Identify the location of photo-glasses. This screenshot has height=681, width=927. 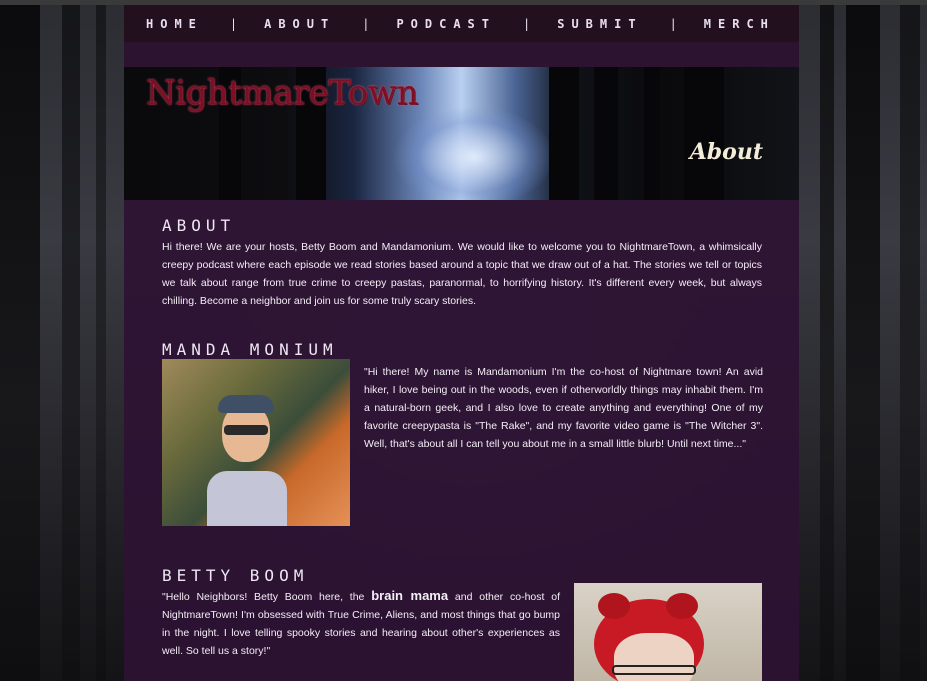
(654, 670).